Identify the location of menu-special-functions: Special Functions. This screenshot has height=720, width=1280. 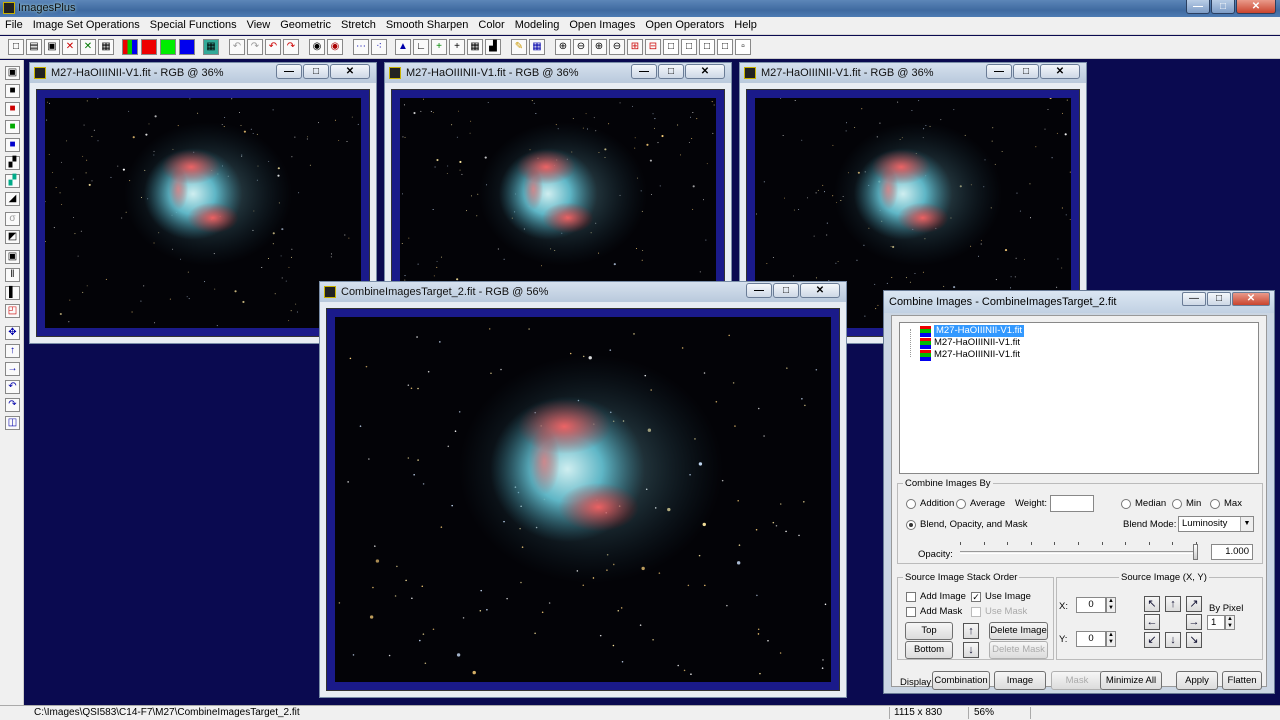
(193, 25).